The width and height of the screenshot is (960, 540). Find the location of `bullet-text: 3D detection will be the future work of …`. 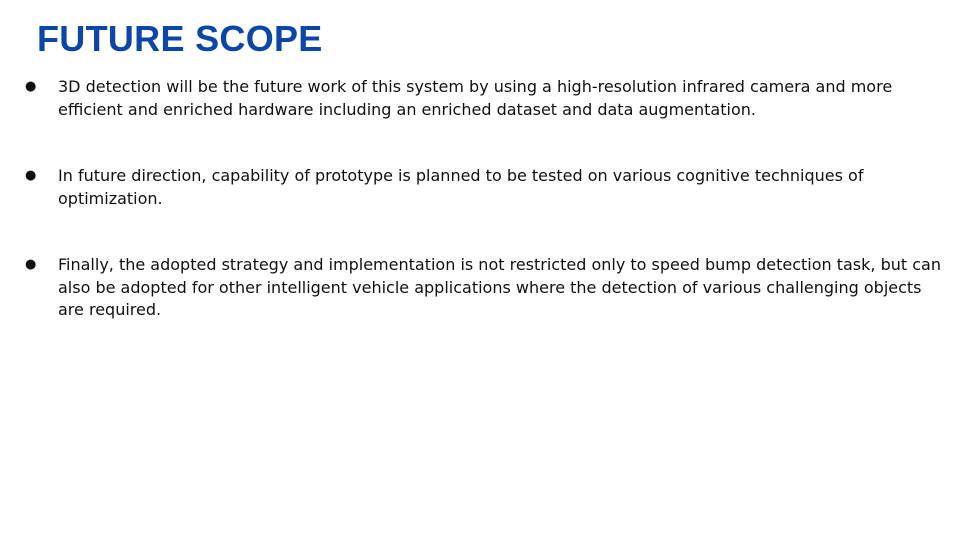

bullet-text: 3D detection will be the future work of … is located at coordinates (475, 98).